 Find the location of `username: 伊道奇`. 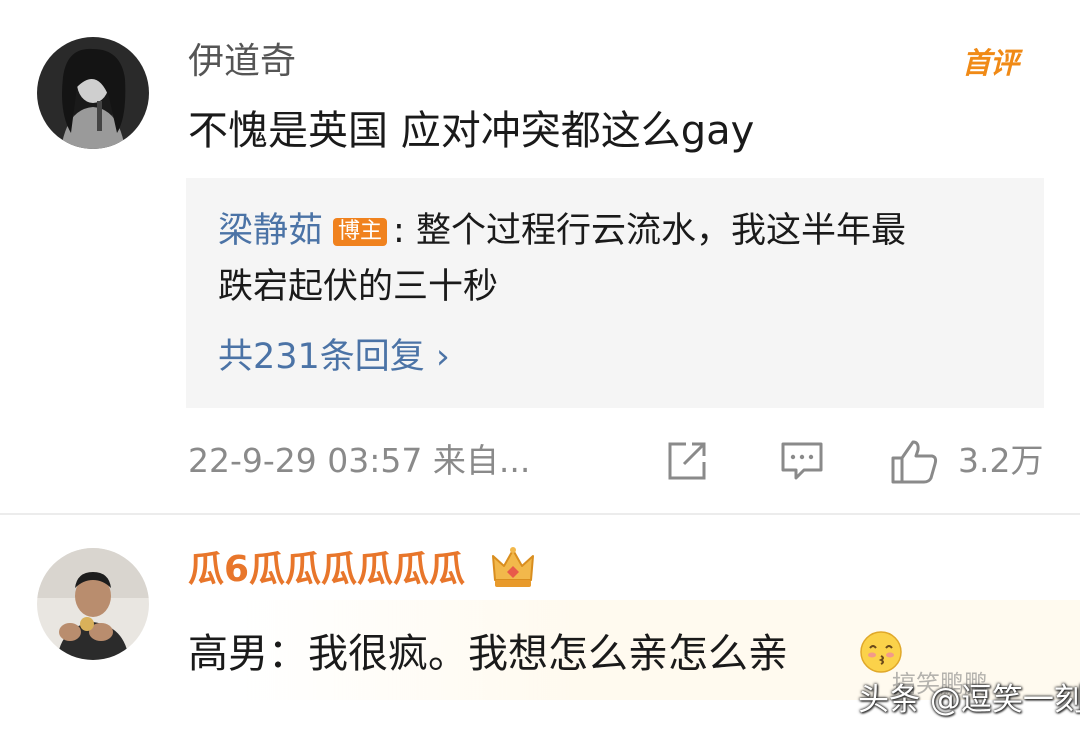

username: 伊道奇 is located at coordinates (242, 62).